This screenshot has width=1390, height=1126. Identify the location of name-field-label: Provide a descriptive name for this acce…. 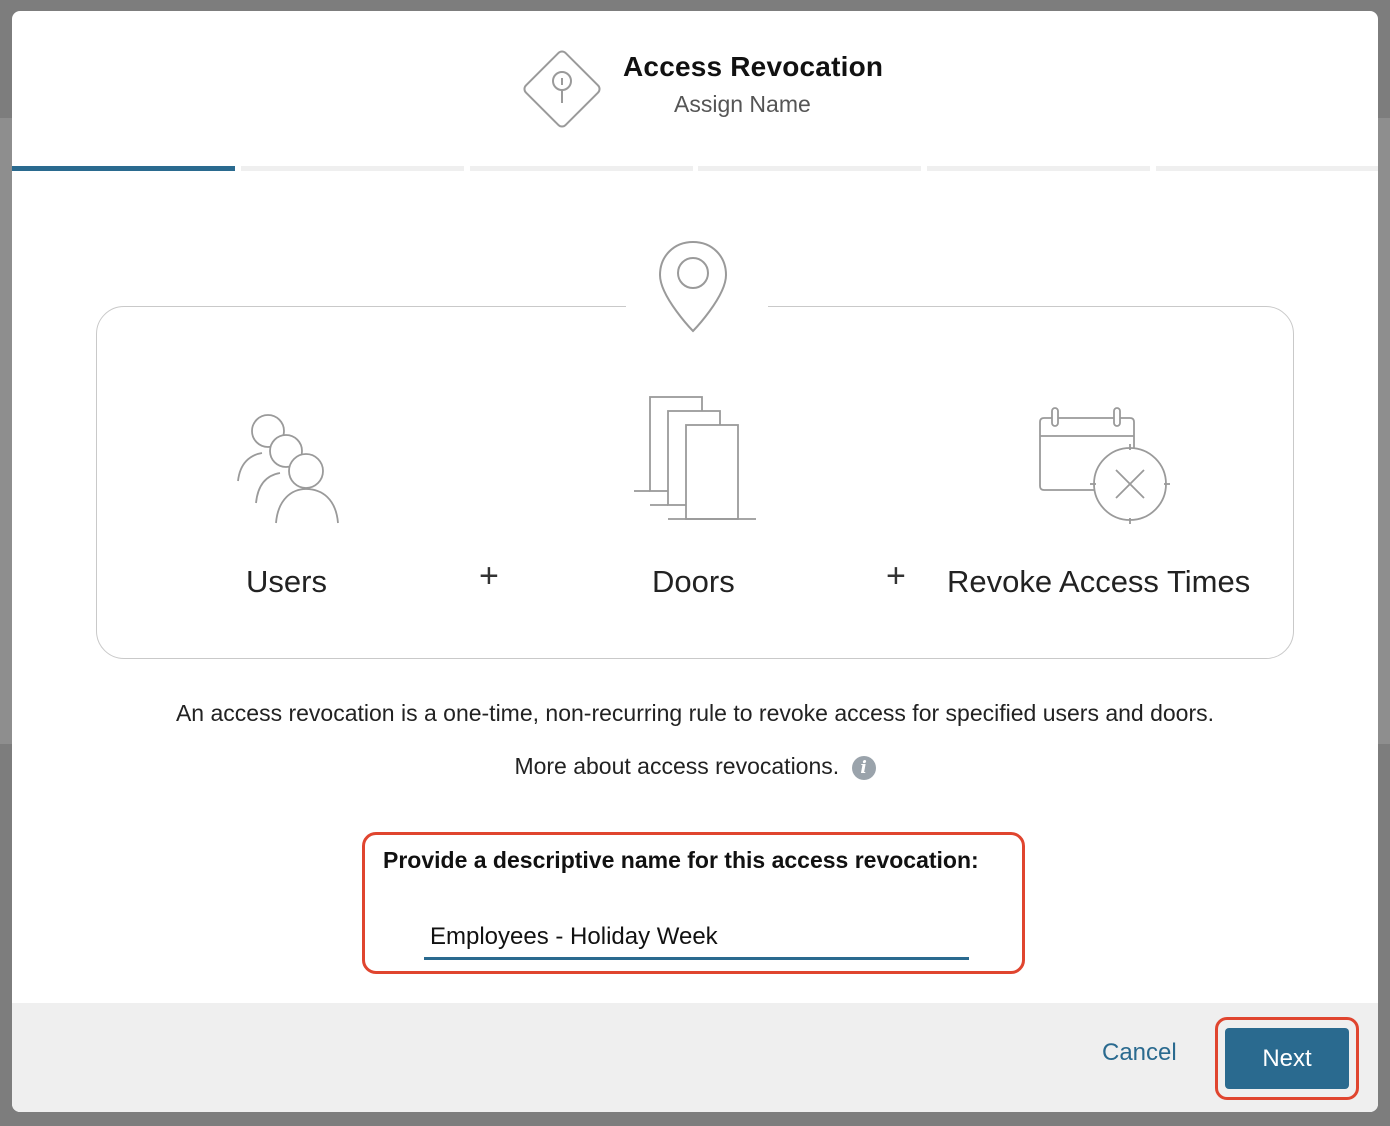
(681, 860).